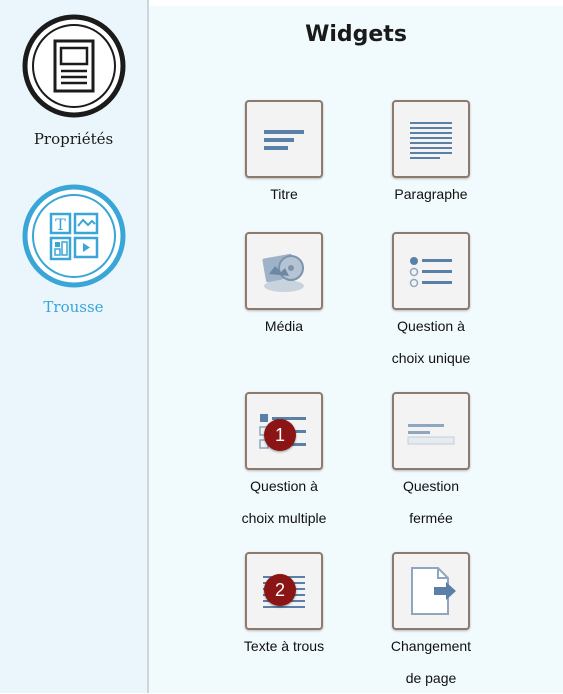 The width and height of the screenshot is (563, 694). I want to click on widget-media: Média, so click(284, 307).